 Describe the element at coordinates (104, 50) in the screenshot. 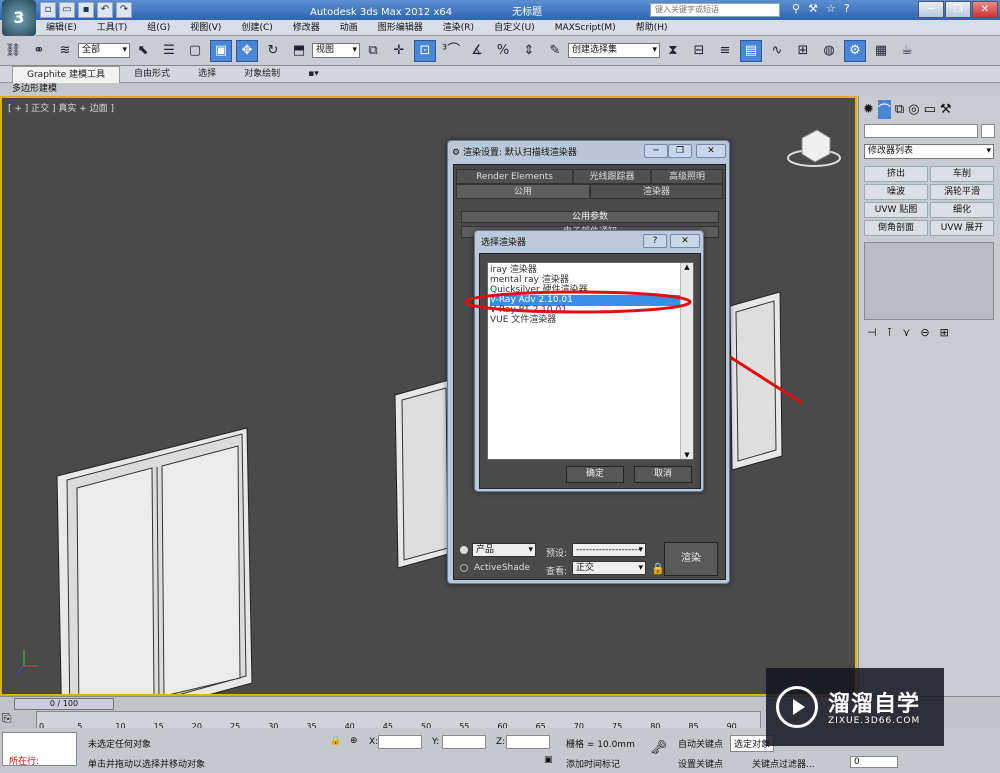

I see `selection-filter-select: 全部` at that location.